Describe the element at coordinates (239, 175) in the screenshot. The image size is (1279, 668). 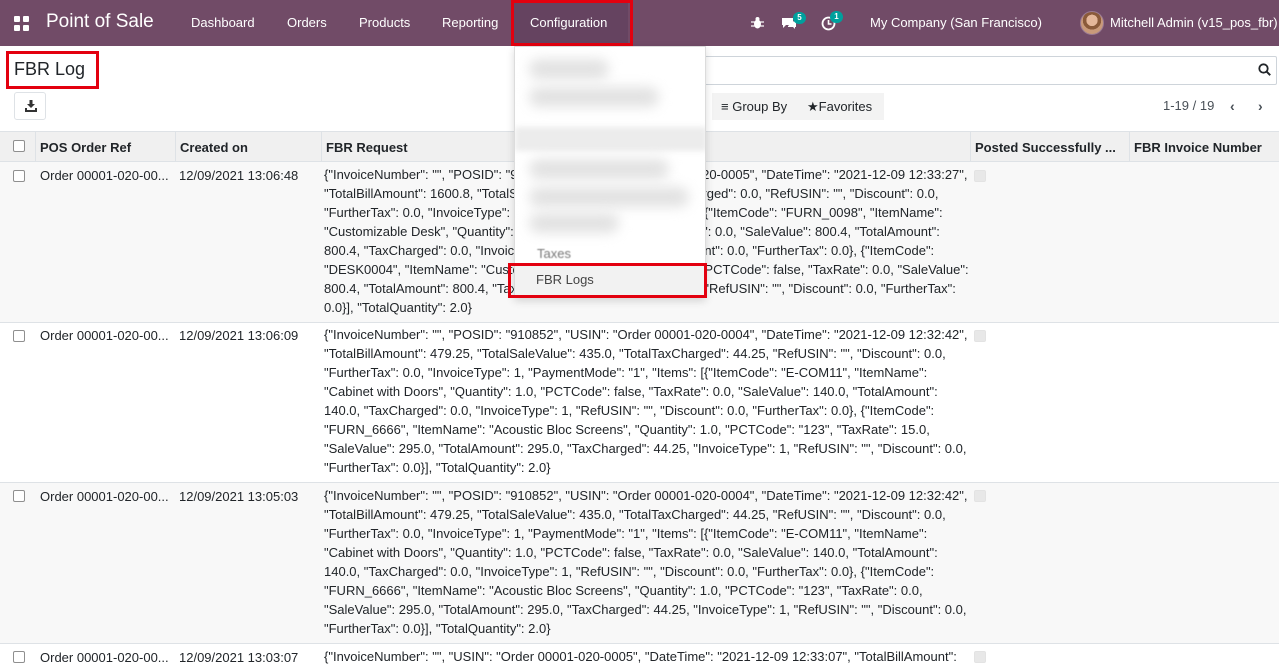
I see `row-created-on: 12/09/2021 13:06:48` at that location.